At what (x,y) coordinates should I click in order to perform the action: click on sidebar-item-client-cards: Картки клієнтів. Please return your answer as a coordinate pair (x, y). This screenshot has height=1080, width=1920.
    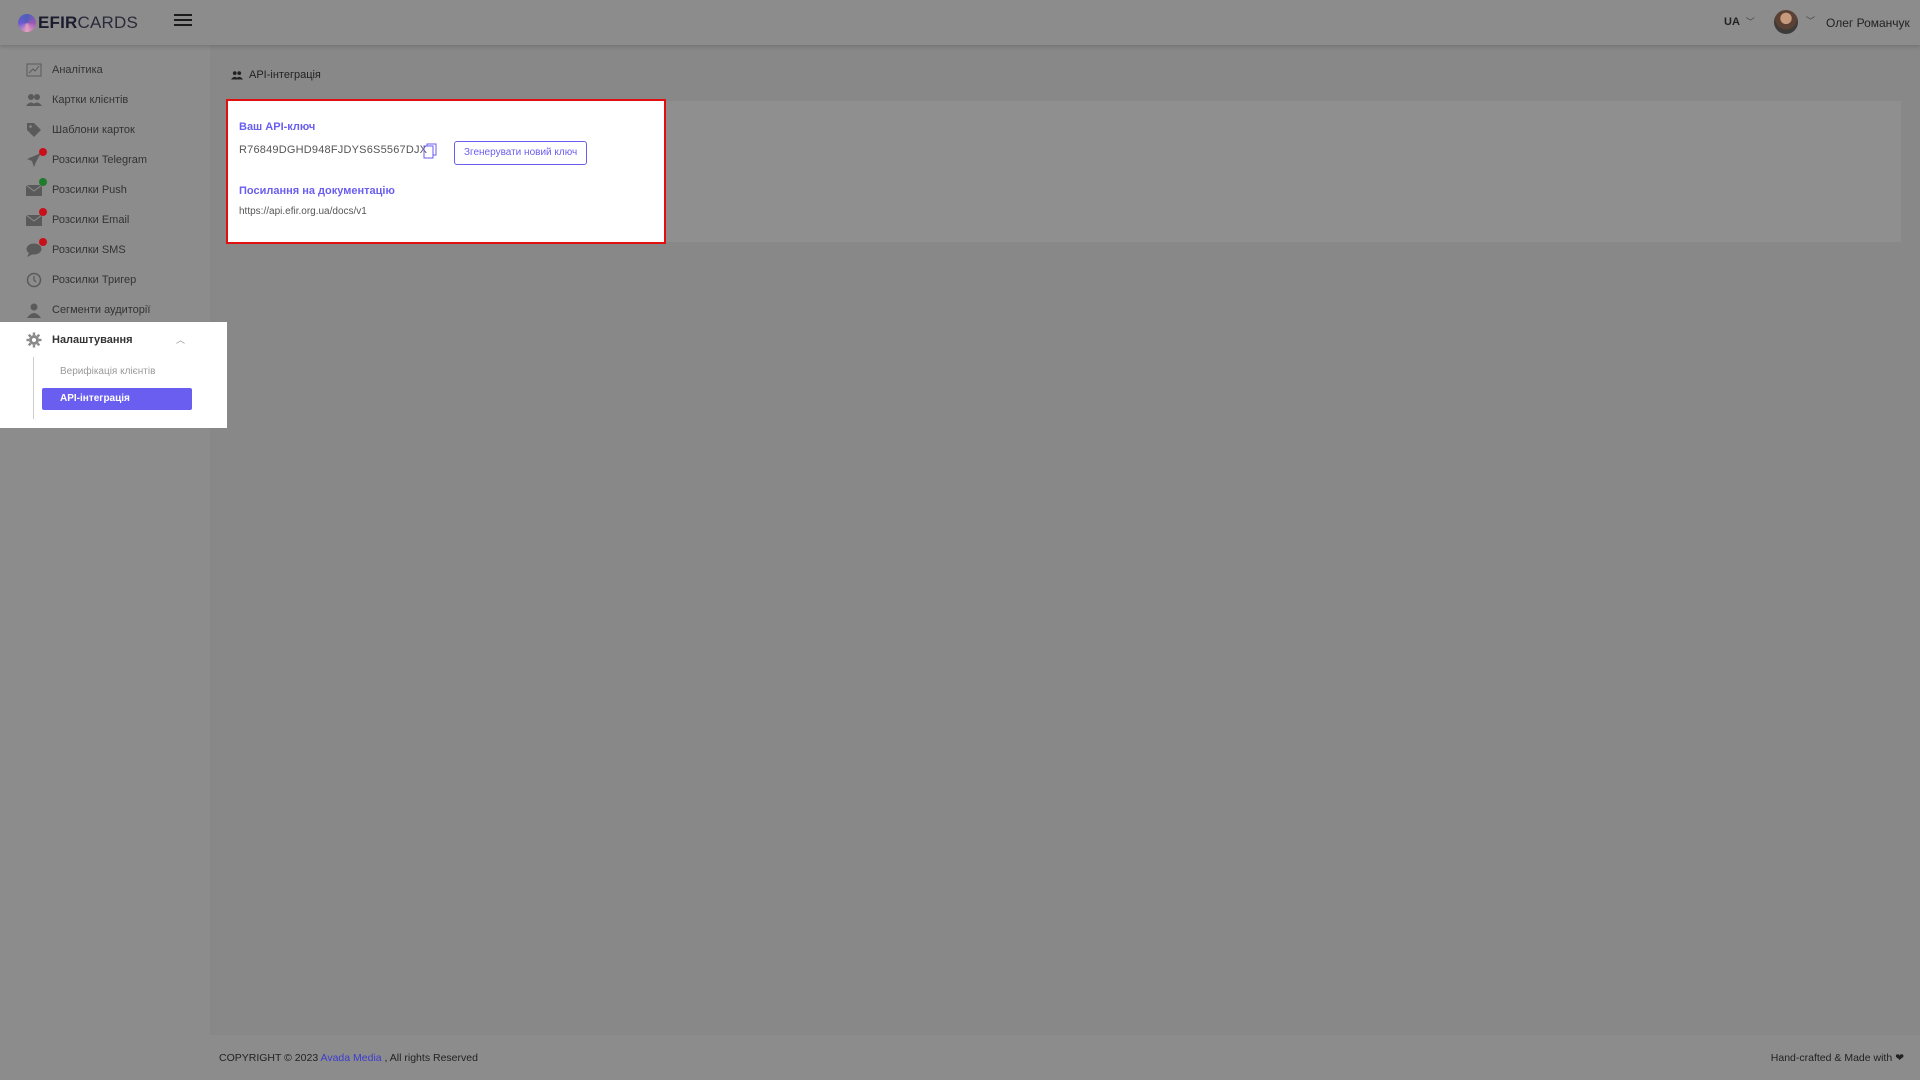
    Looking at the image, I should click on (77, 100).